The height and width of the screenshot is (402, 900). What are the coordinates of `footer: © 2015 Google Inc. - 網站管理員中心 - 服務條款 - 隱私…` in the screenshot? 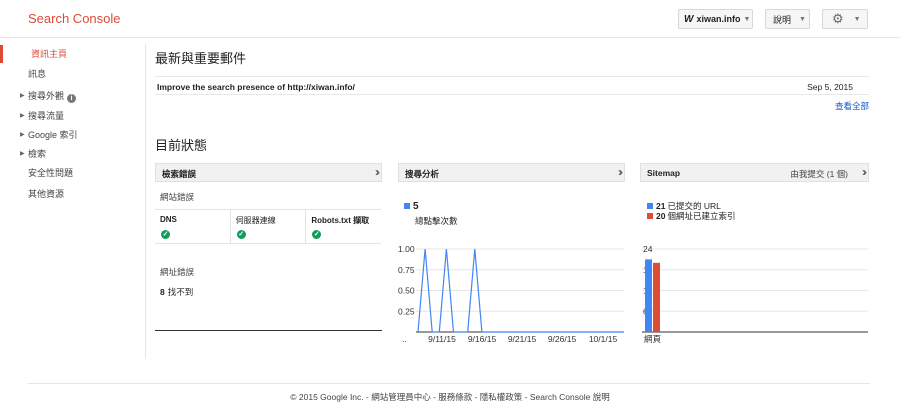 It's located at (450, 397).